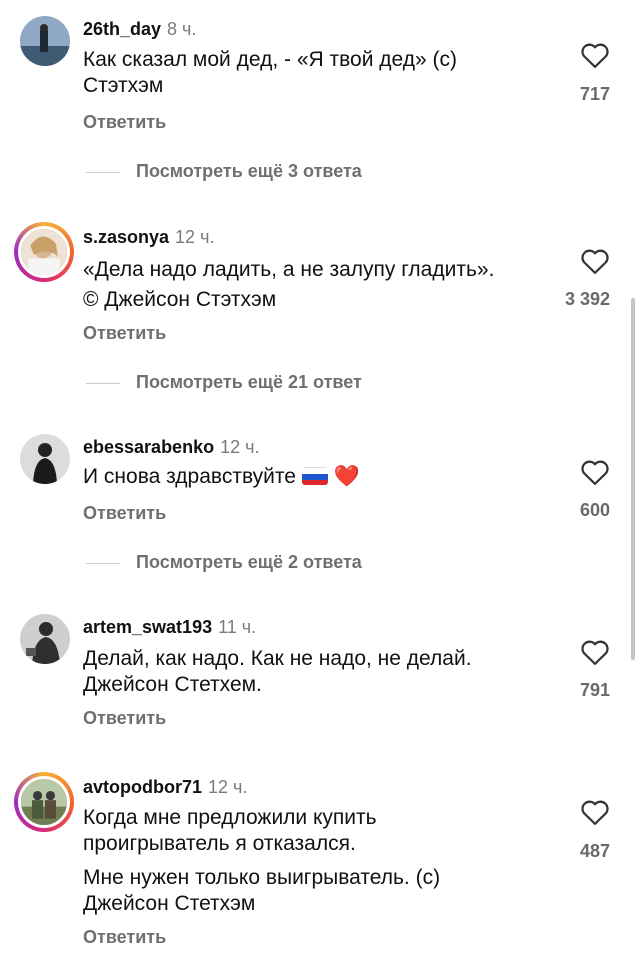  Describe the element at coordinates (594, 690) in the screenshot. I see `like-count: 791` at that location.